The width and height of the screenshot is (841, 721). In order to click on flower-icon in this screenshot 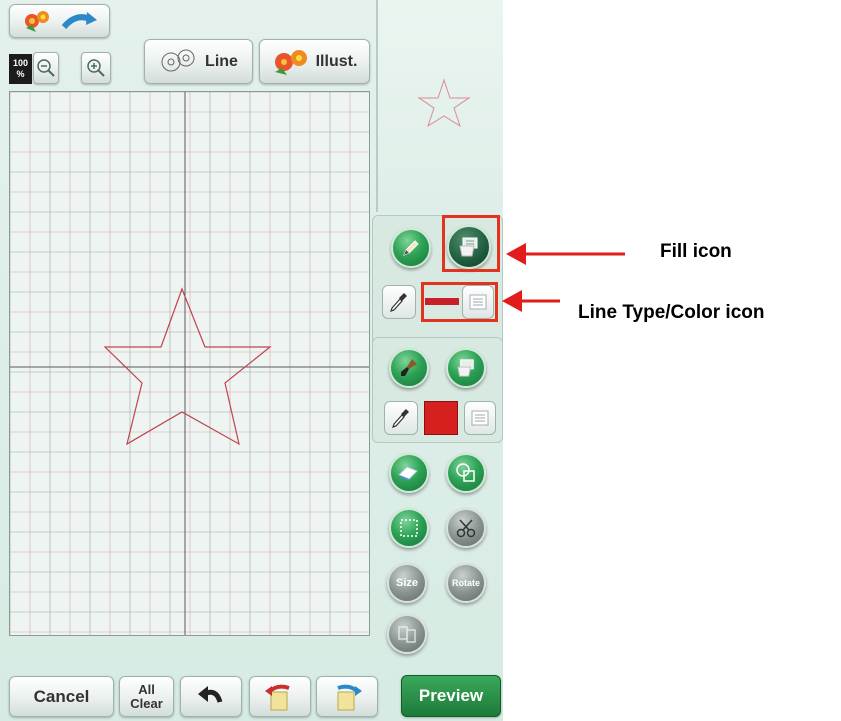, I will do `click(36, 21)`.